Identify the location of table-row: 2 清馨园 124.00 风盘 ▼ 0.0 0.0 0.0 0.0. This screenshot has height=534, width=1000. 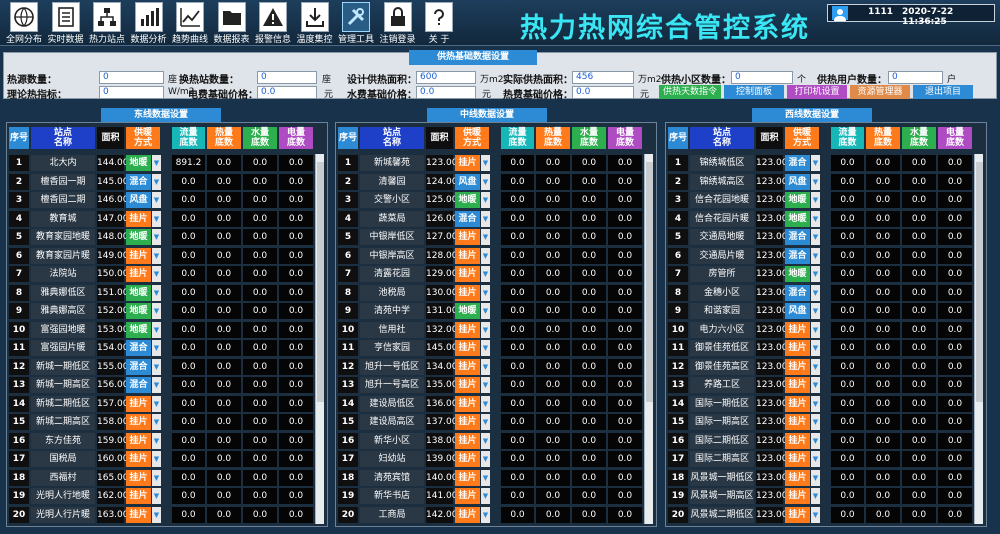
(497, 182).